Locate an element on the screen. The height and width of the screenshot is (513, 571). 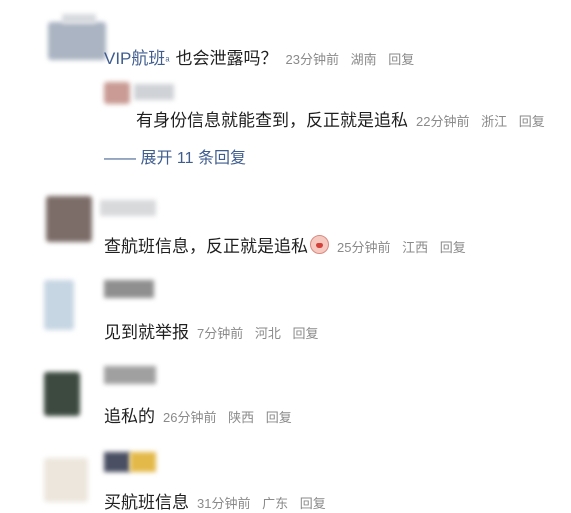
expand-replies-row: —— 展开 11 条回复 is located at coordinates (175, 156).